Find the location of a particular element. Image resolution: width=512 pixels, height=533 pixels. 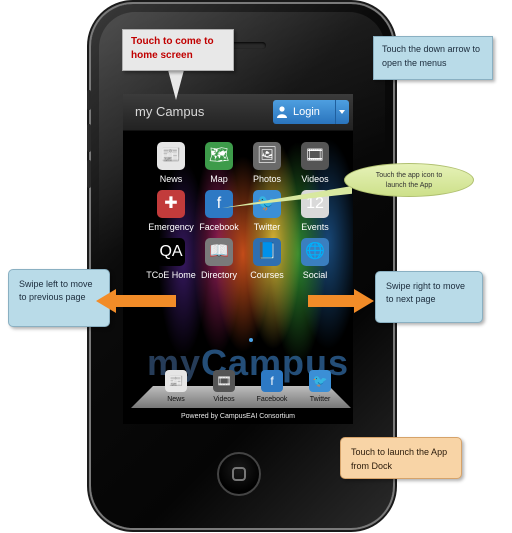

courses-book-icon: 📘 is located at coordinates (267, 252).